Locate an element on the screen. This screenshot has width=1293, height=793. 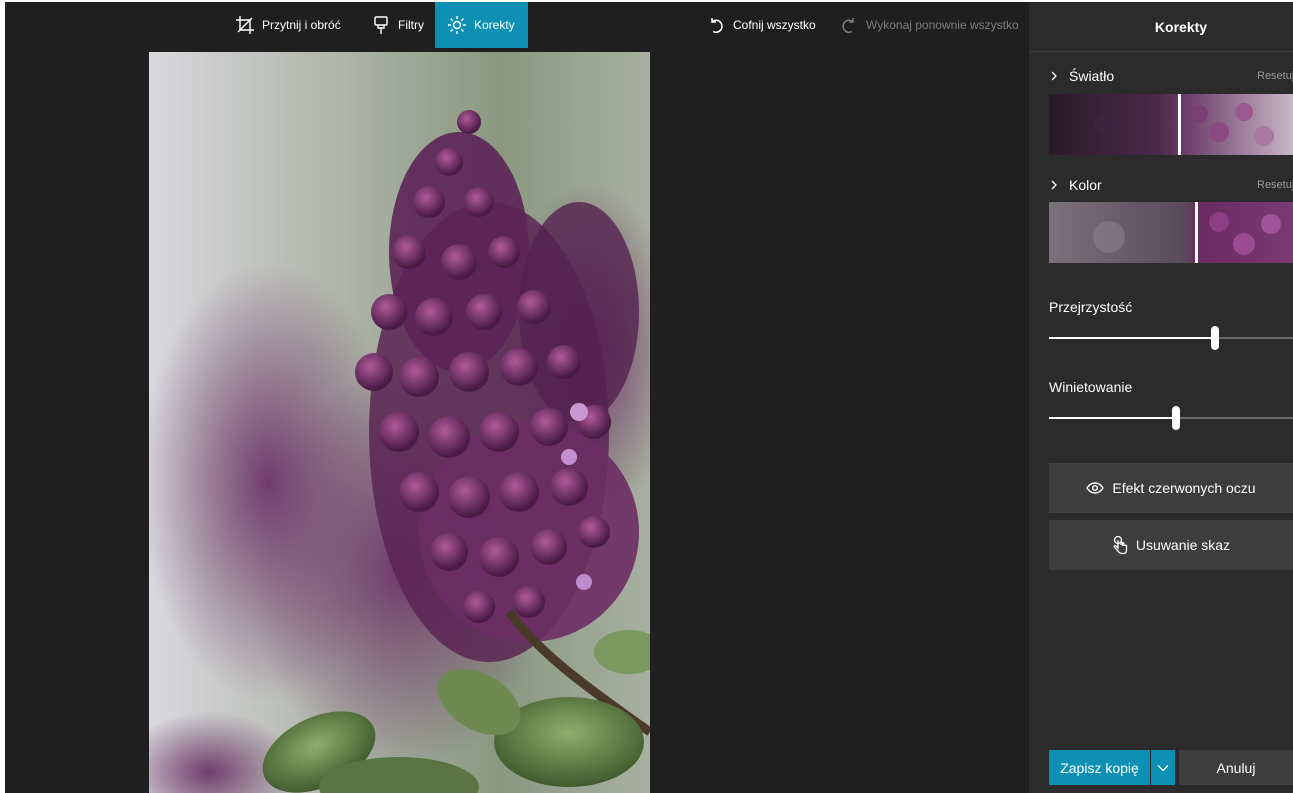
sun-icon is located at coordinates (457, 25).